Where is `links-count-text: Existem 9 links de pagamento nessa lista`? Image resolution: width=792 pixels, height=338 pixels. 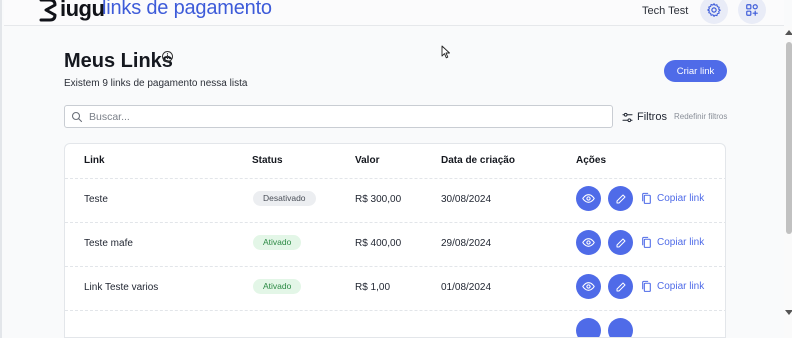
links-count-text: Existem 9 links de pagamento nessa lista is located at coordinates (156, 83).